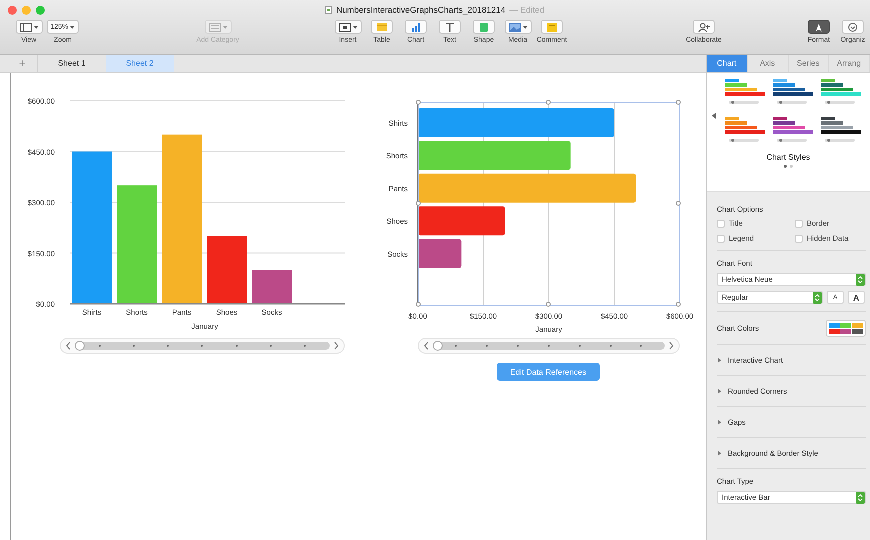 The height and width of the screenshot is (540, 870). What do you see at coordinates (549, 204) in the screenshot?
I see `selection-frame` at bounding box center [549, 204].